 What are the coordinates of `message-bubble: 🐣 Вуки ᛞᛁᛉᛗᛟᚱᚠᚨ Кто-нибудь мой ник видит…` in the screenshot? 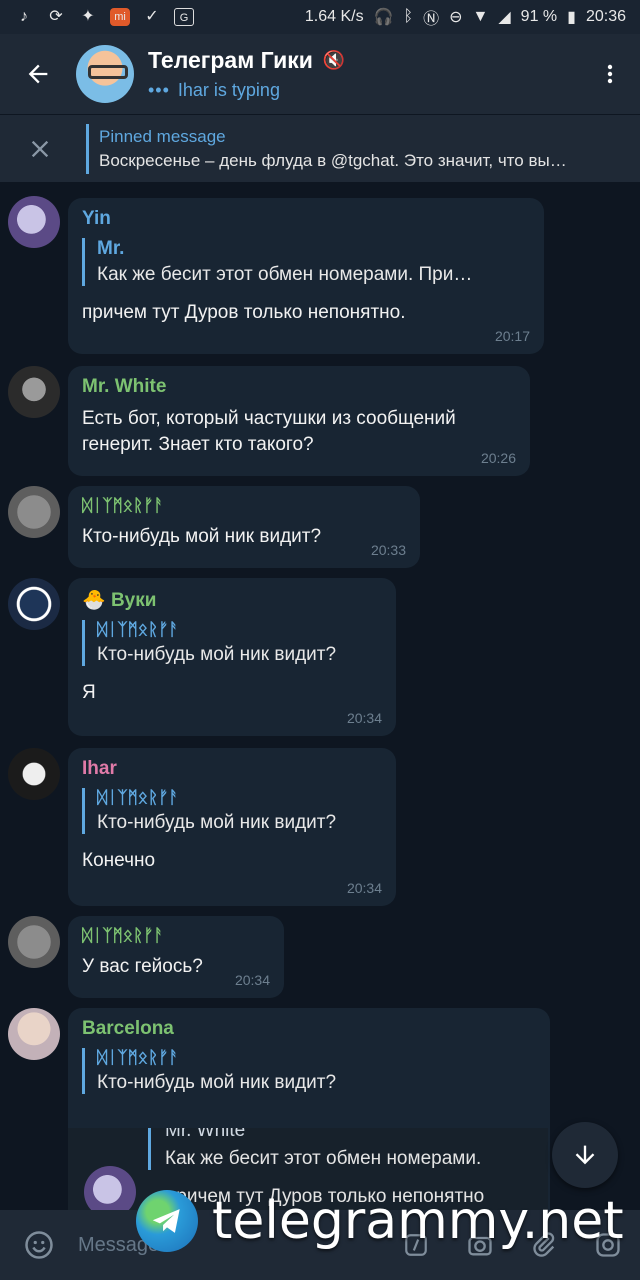 It's located at (232, 657).